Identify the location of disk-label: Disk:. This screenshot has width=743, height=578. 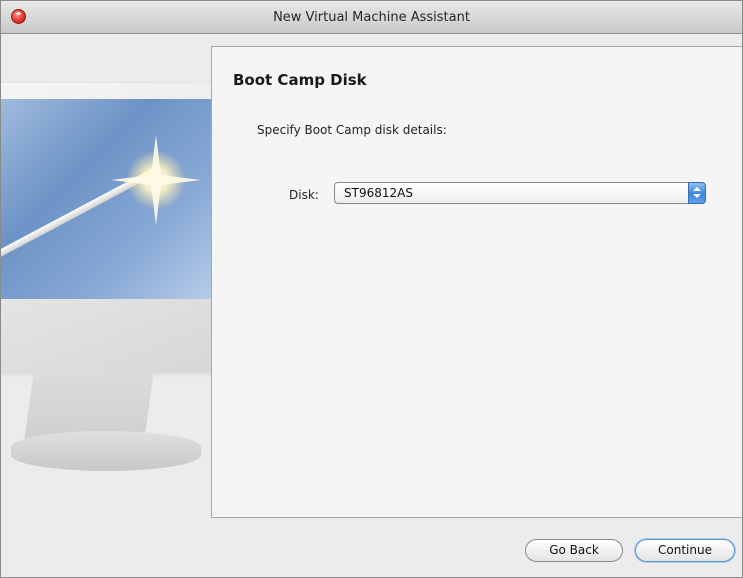
(304, 195).